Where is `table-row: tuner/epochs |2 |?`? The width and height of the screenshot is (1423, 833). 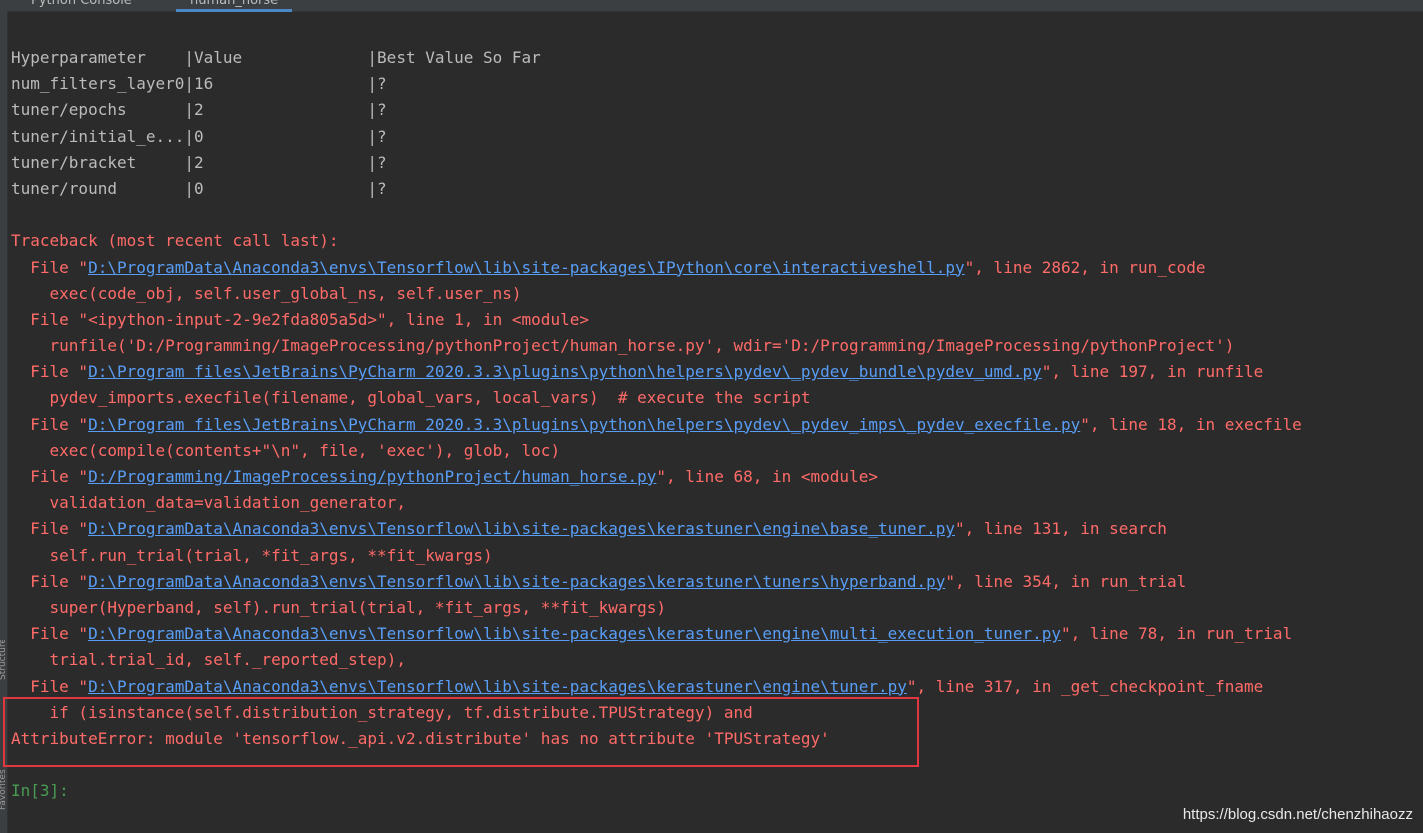
table-row: tuner/epochs |2 |? is located at coordinates (199, 110).